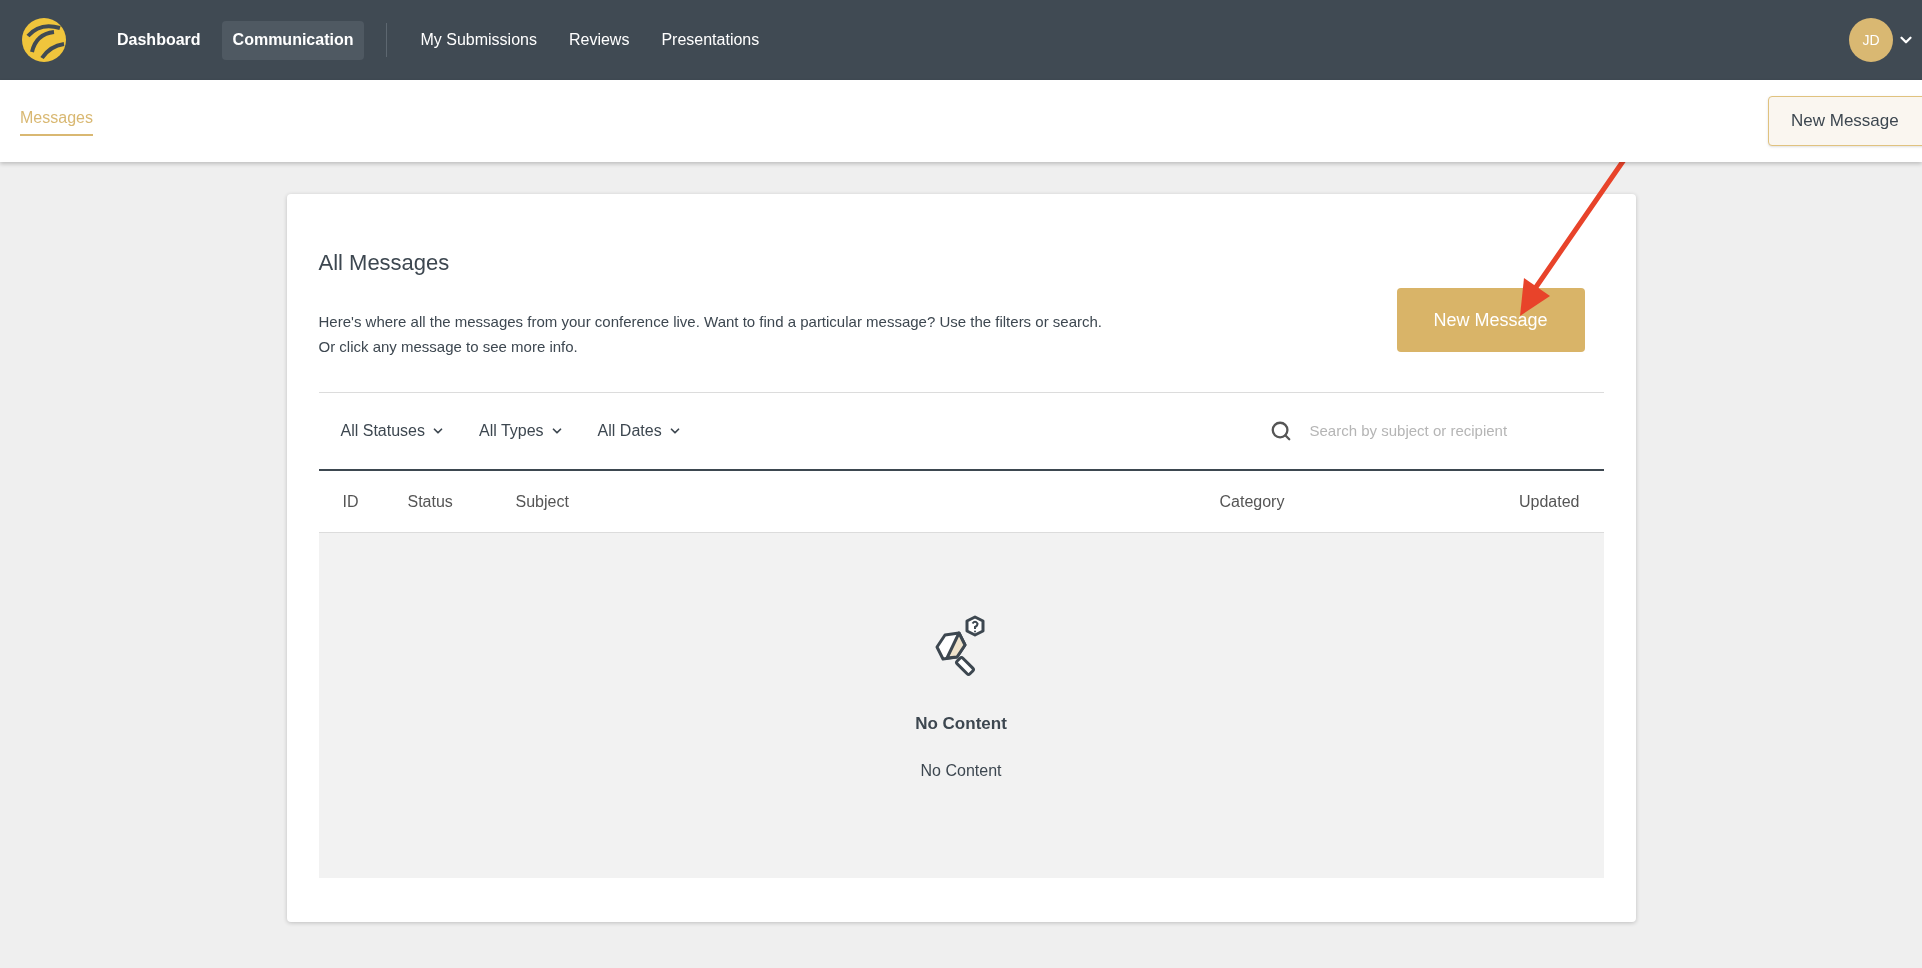 The image size is (1922, 968). I want to click on card-description: Here's where all the messages from your conference live. Want to find a particular message? Use the filters or search. Or click any message to see more info., so click(710, 334).